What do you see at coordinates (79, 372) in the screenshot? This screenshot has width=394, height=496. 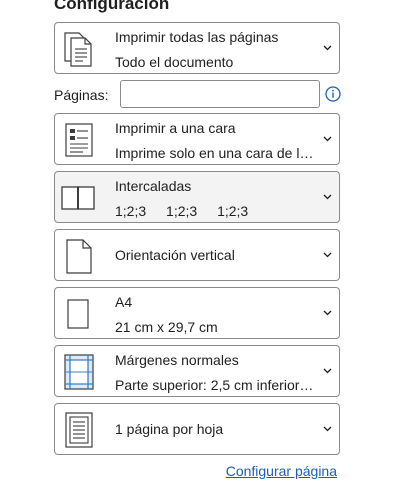 I see `margins-icon` at bounding box center [79, 372].